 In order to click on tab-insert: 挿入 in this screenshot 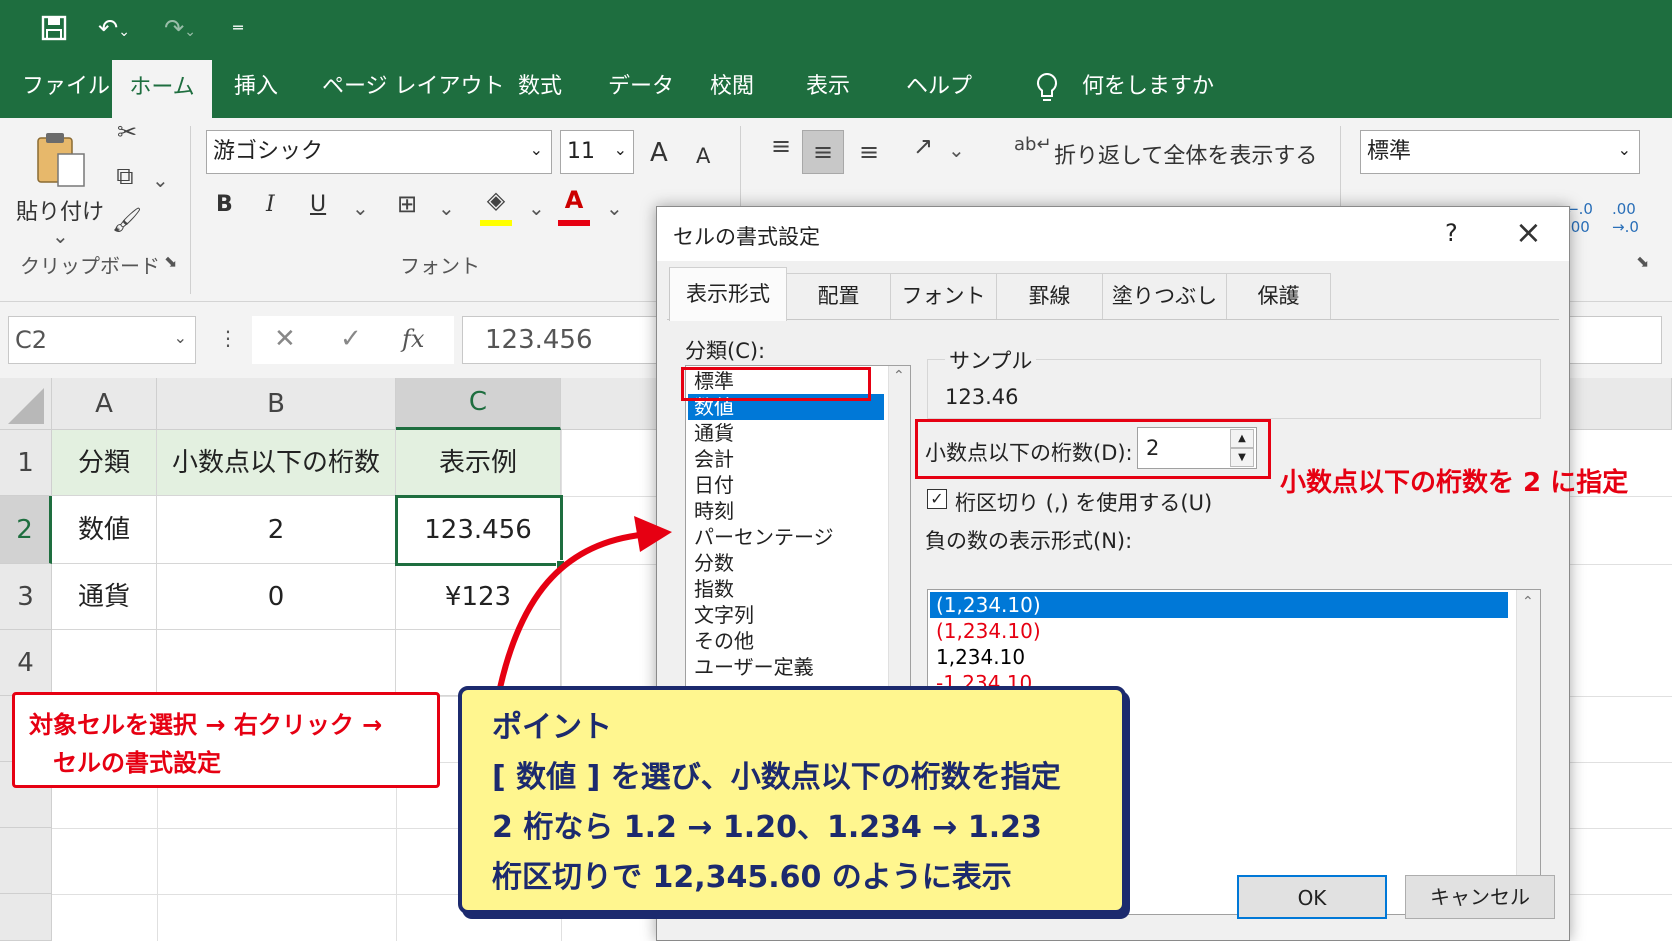, I will do `click(256, 87)`.